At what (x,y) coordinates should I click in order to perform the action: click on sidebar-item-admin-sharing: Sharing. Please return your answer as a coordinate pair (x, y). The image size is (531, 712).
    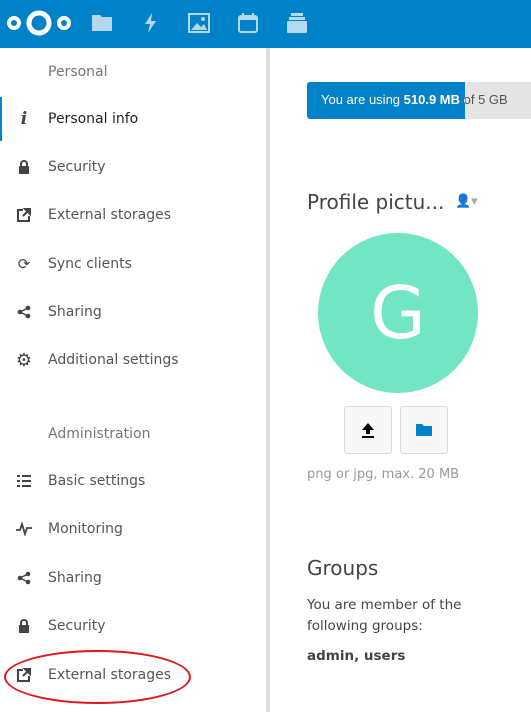
    Looking at the image, I should click on (134, 578).